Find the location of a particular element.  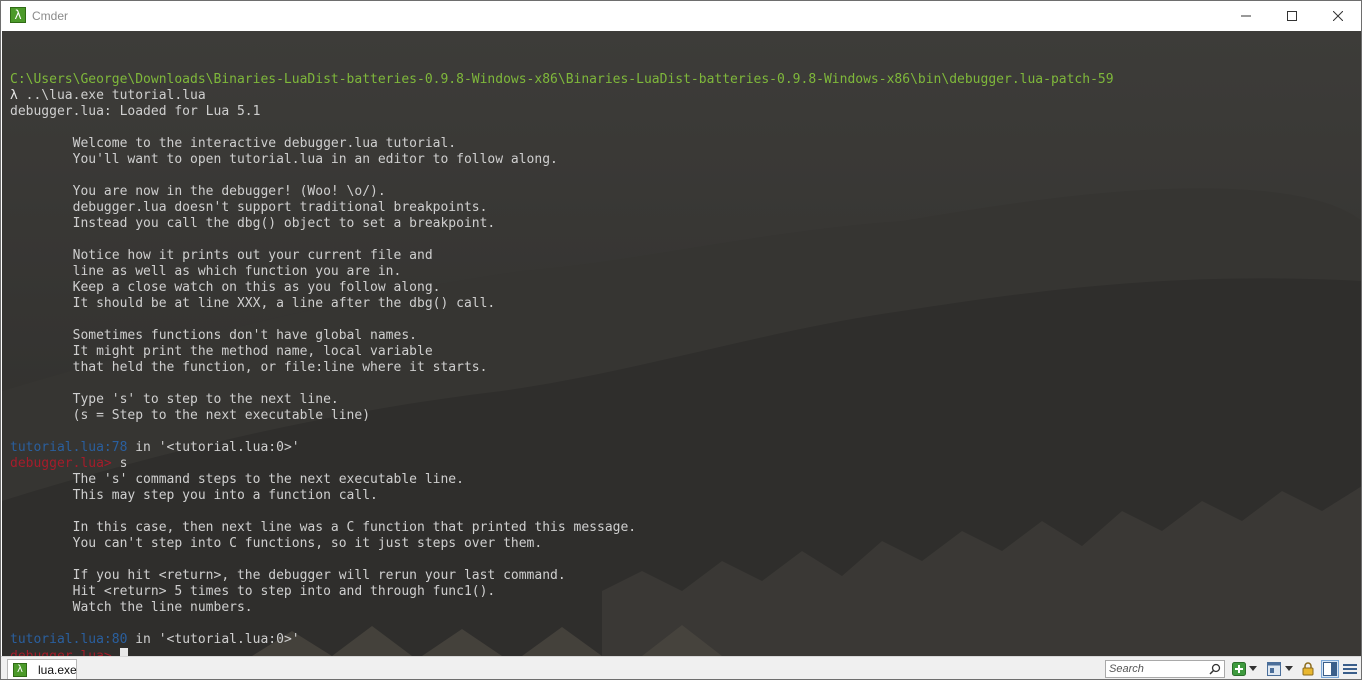

console-line: λ ..\lua.exe tutorial.lua is located at coordinates (685, 96).